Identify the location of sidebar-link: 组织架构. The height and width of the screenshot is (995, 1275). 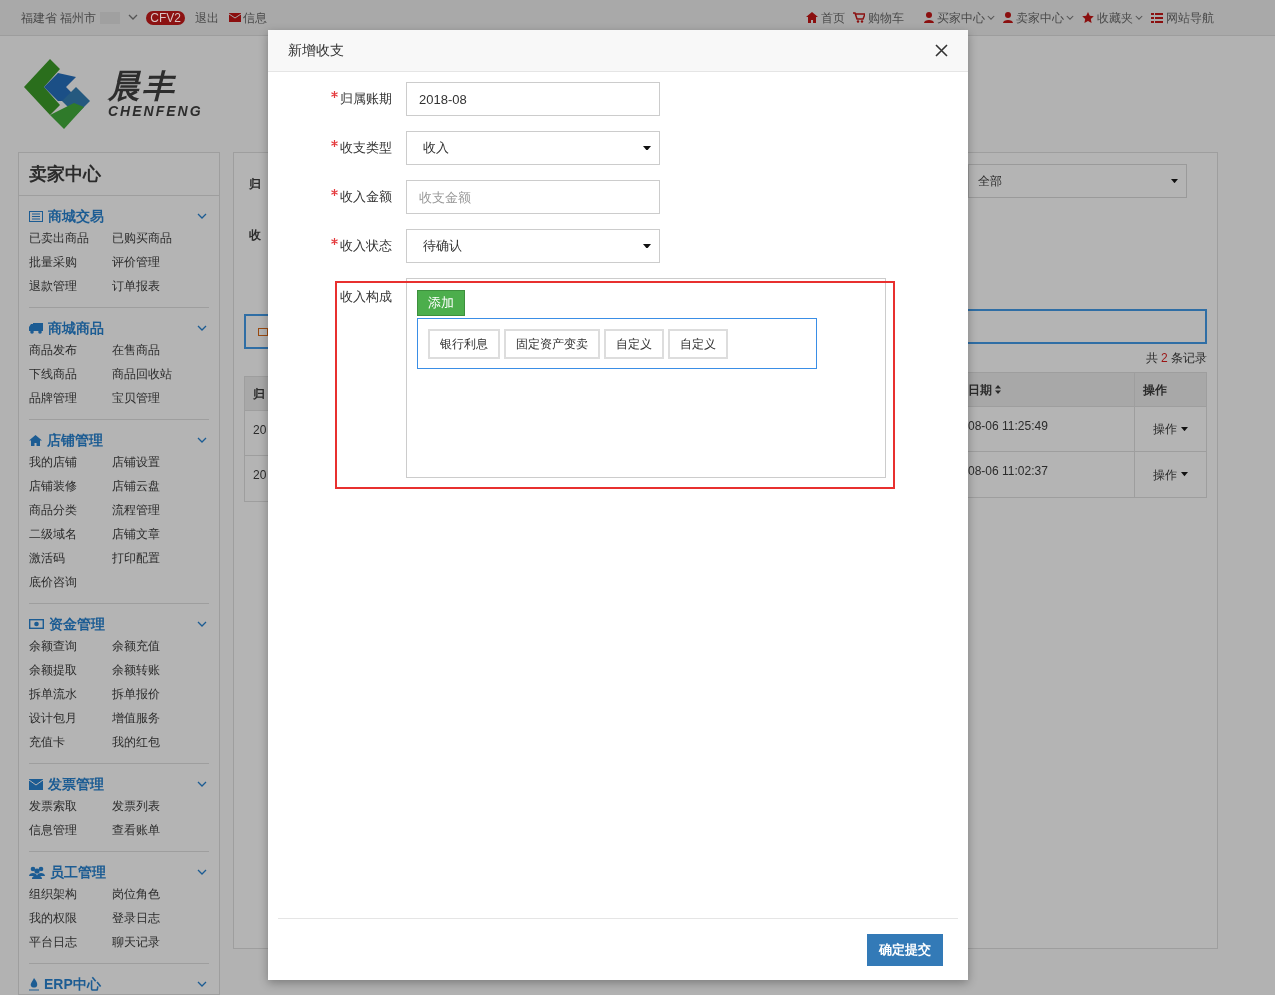
(70, 894).